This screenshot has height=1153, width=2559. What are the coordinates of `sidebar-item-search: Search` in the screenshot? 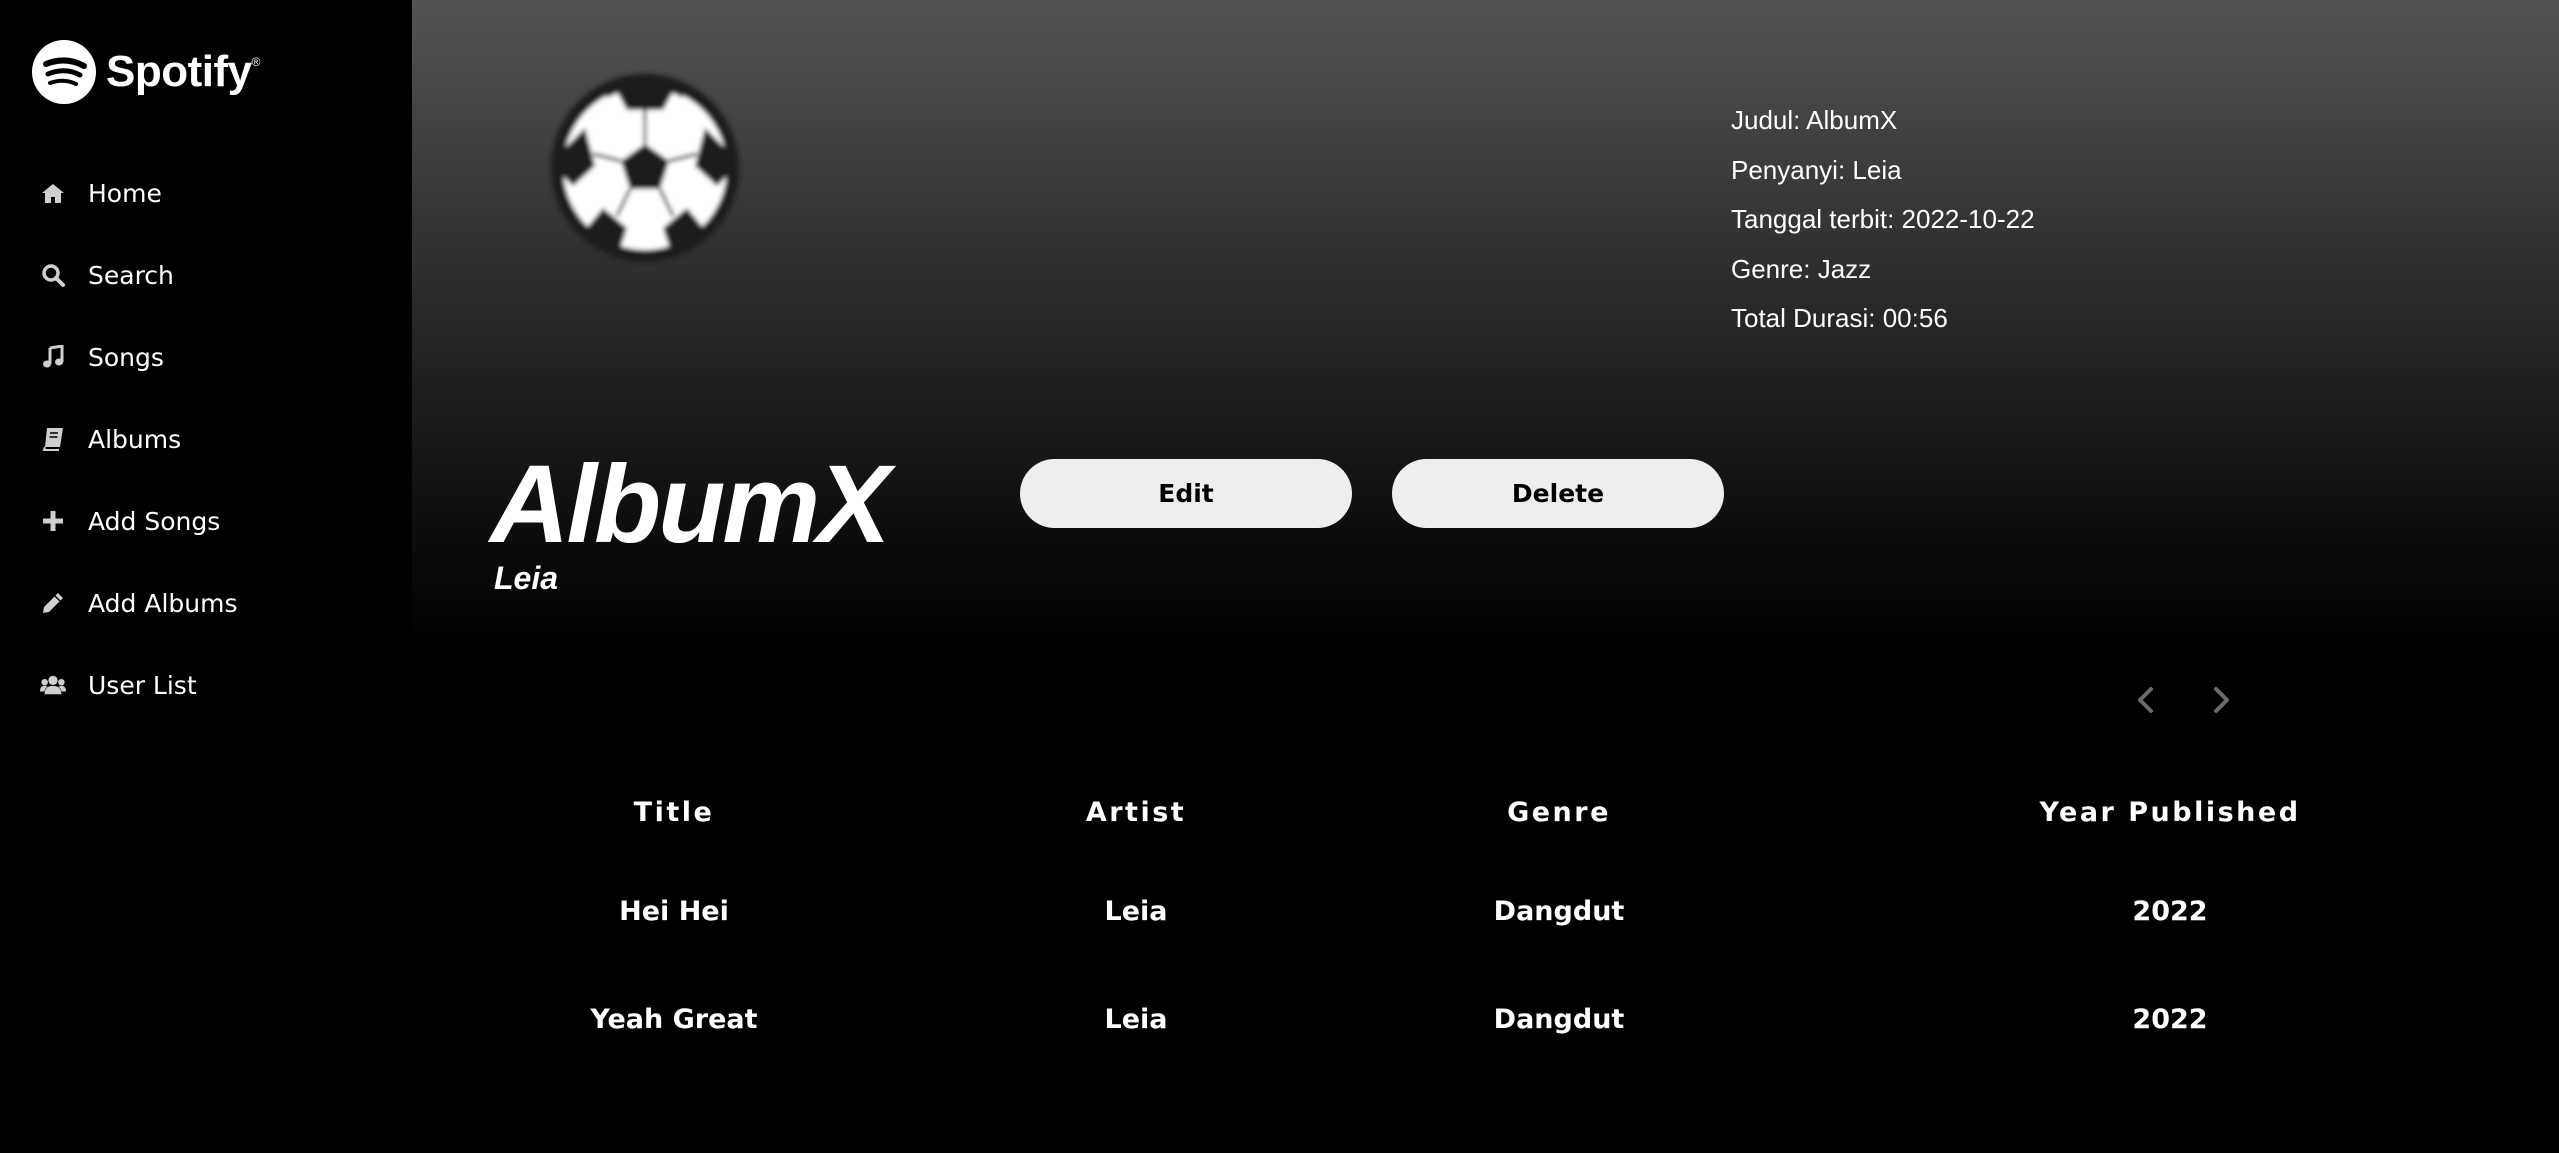 It's located at (206, 275).